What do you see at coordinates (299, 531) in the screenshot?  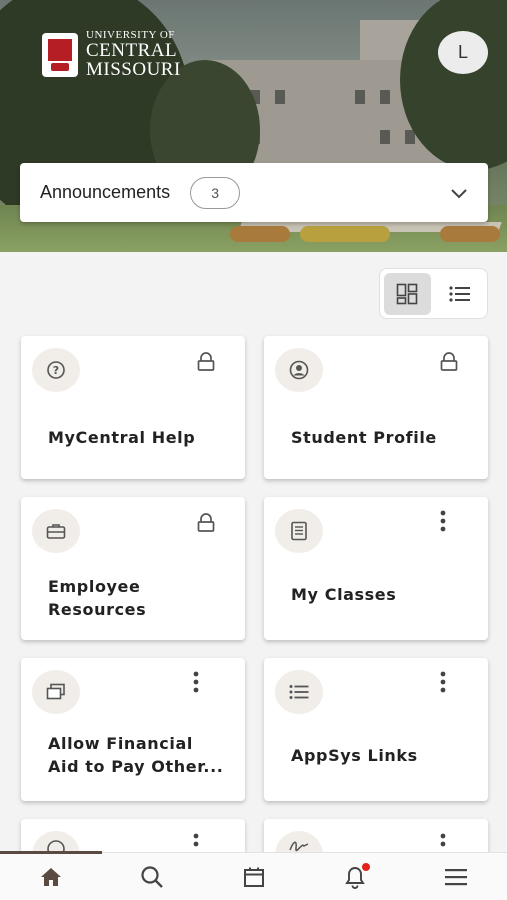 I see `book-icon` at bounding box center [299, 531].